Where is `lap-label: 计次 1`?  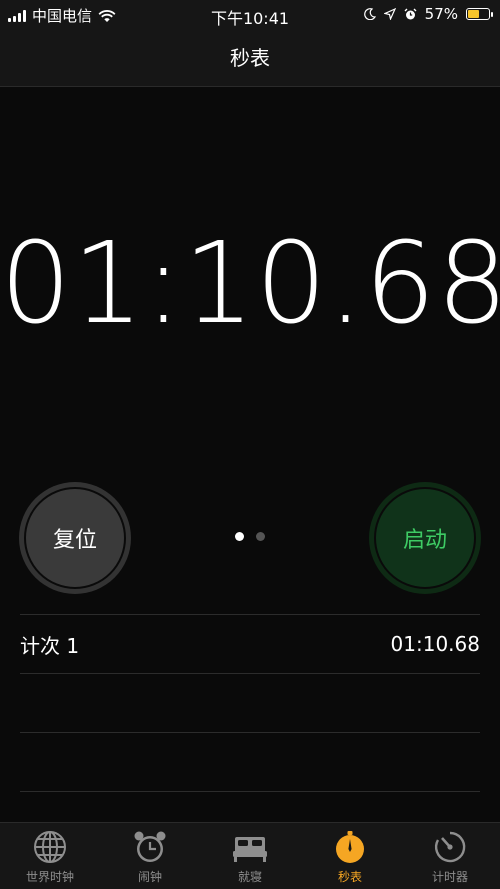
lap-label: 计次 1 is located at coordinates (50, 645).